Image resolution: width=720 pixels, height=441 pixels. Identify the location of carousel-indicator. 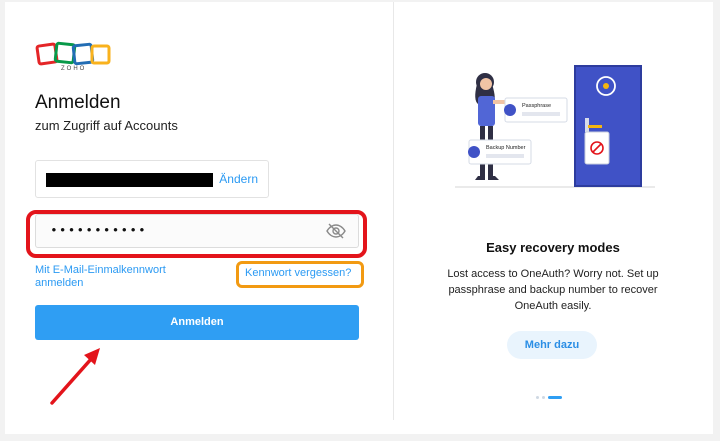
(556, 398).